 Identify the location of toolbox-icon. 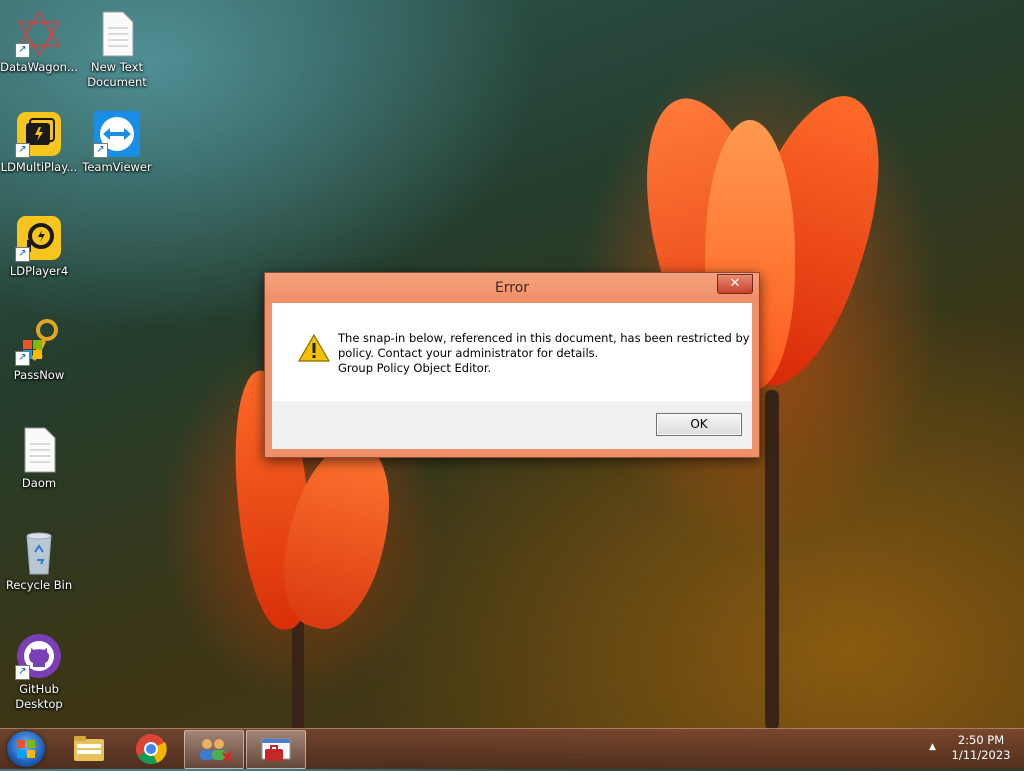
(276, 749).